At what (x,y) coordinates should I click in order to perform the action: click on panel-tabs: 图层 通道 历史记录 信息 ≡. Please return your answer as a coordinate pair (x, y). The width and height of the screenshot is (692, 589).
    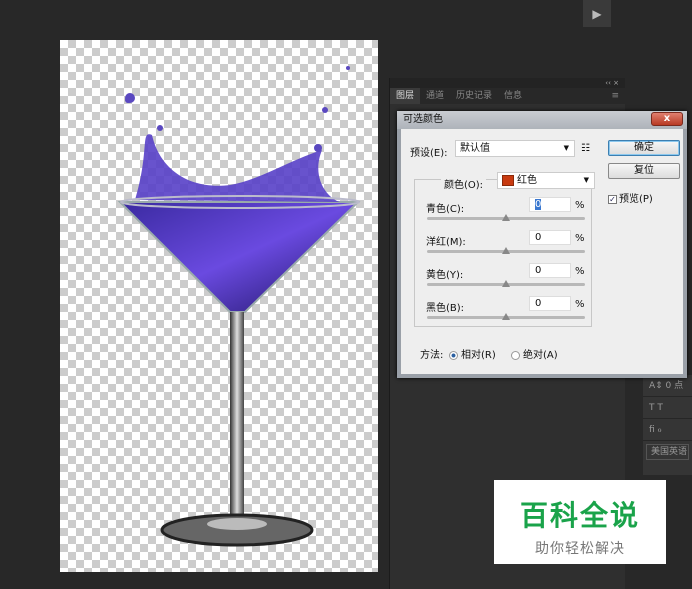
    Looking at the image, I should click on (507, 96).